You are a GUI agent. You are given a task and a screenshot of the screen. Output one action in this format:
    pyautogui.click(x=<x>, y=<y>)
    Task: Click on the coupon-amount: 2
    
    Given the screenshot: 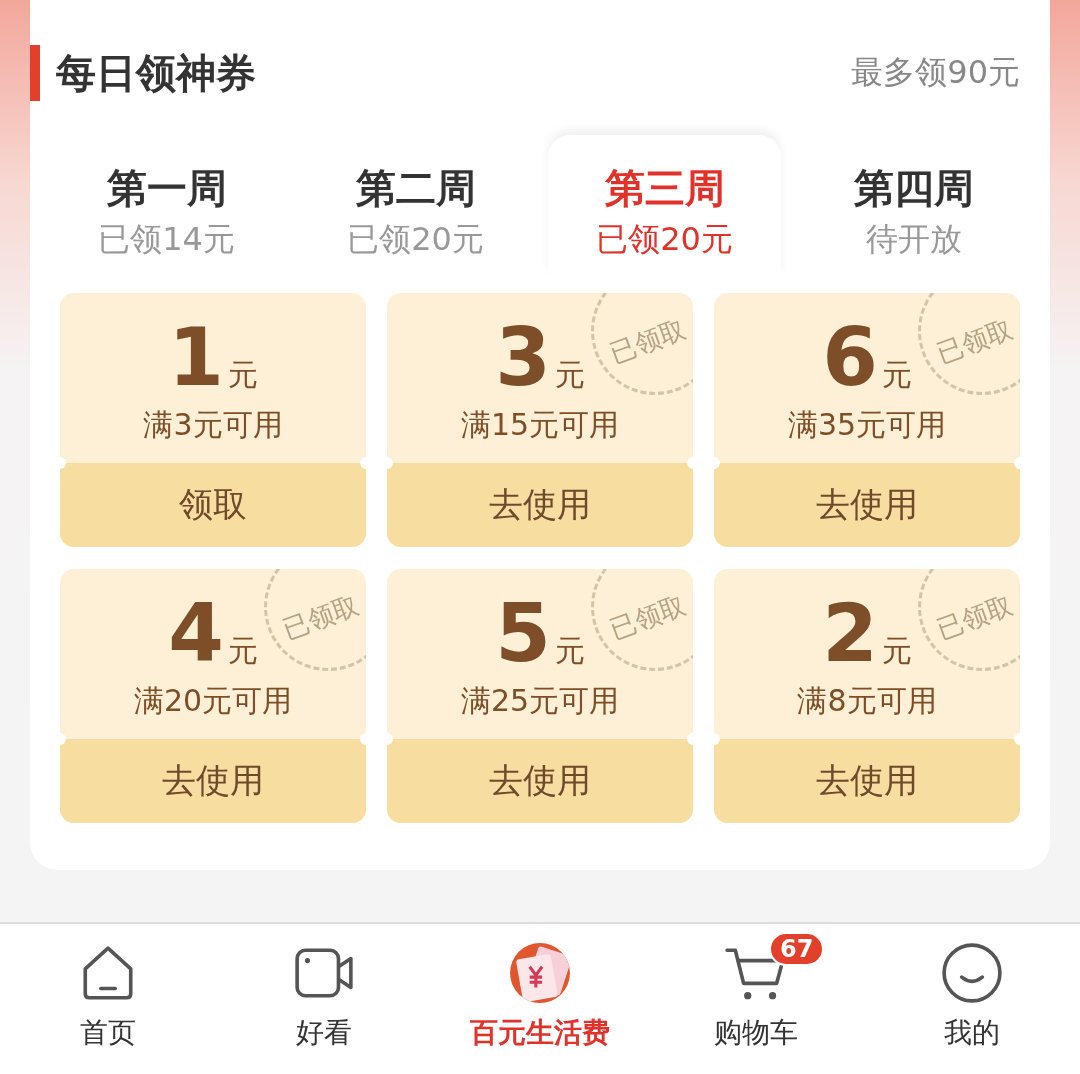 What is the action you would take?
    pyautogui.click(x=850, y=634)
    